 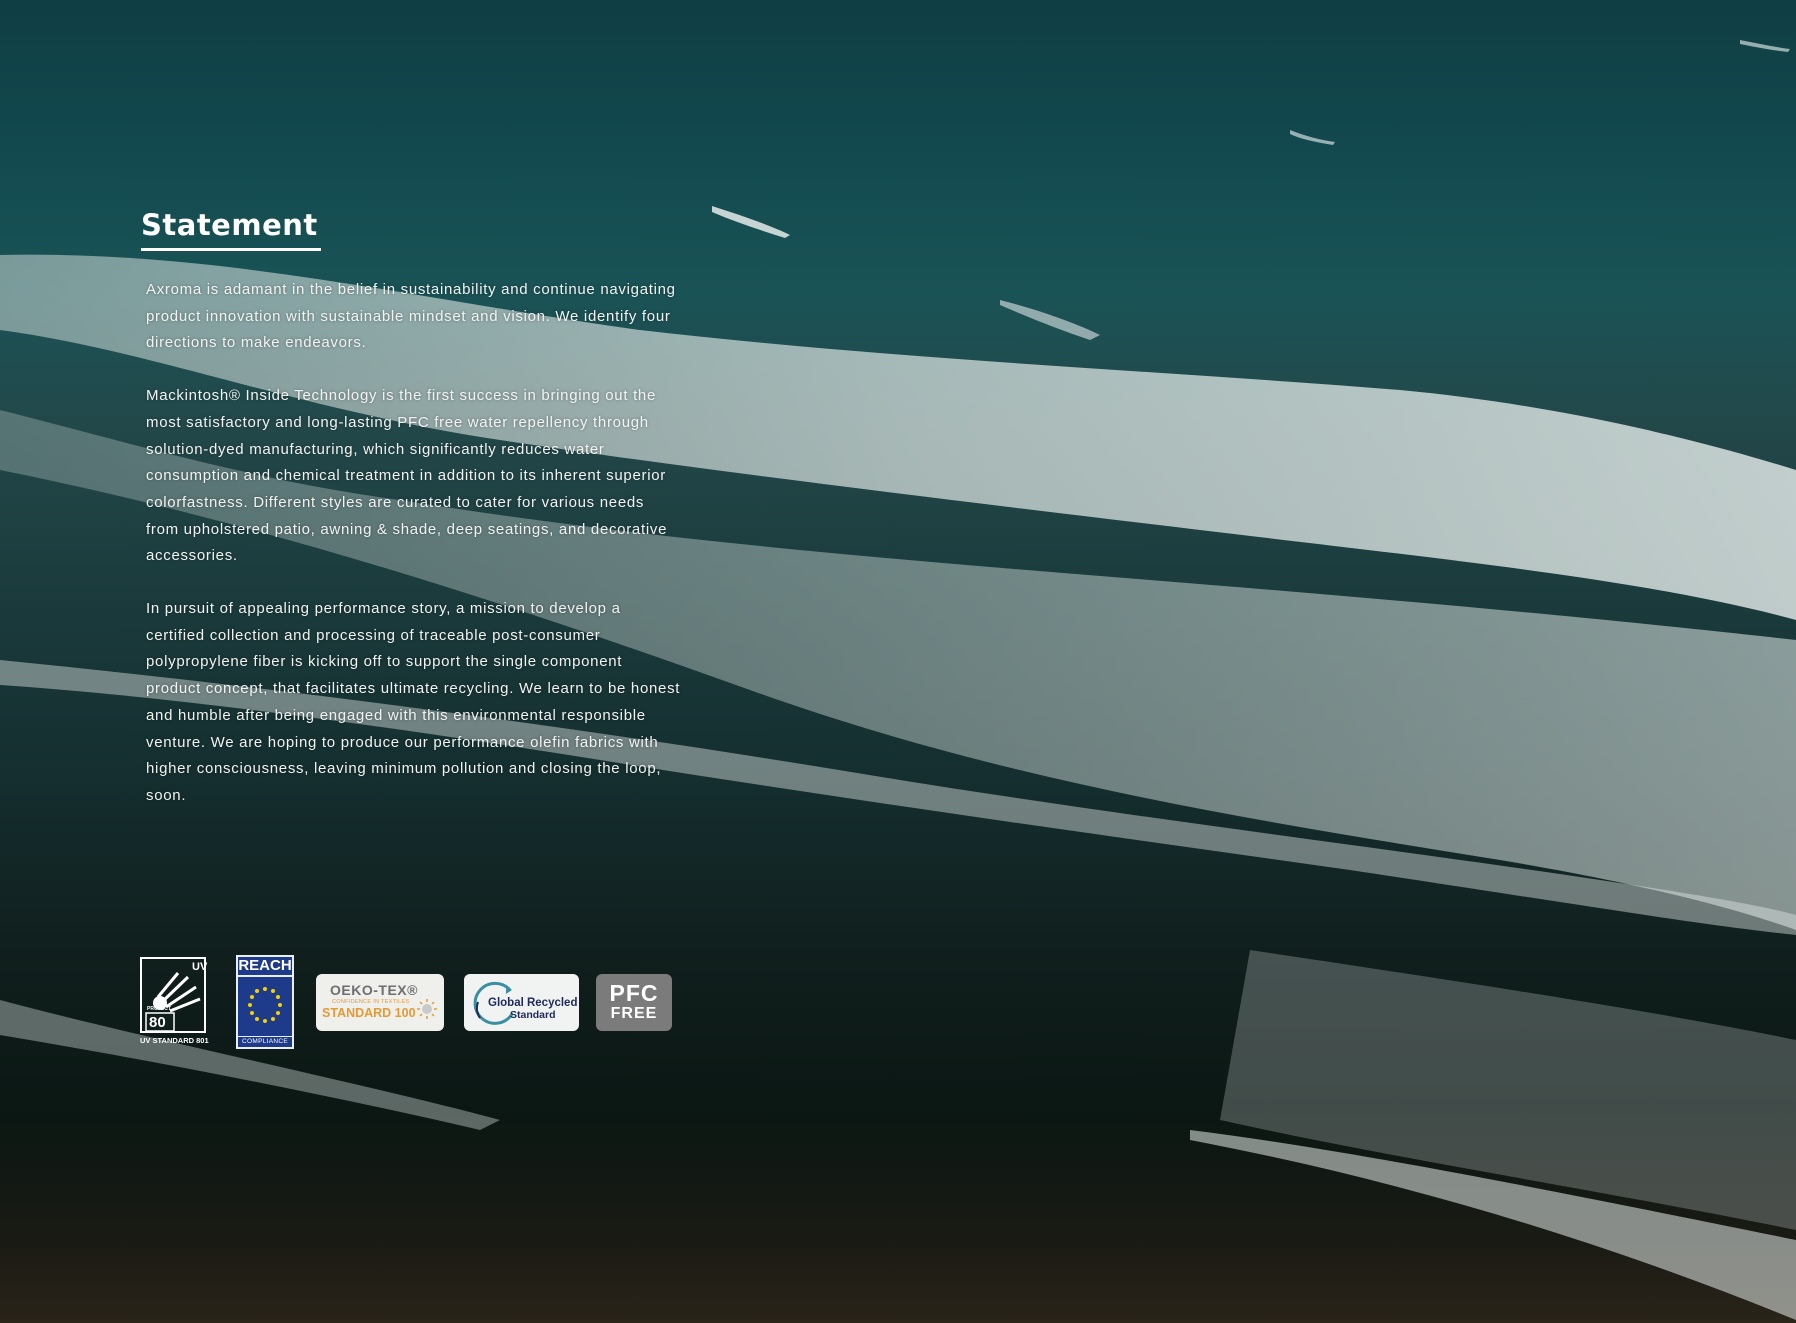 What do you see at coordinates (533, 1015) in the screenshot?
I see `grs-line-2: Standard` at bounding box center [533, 1015].